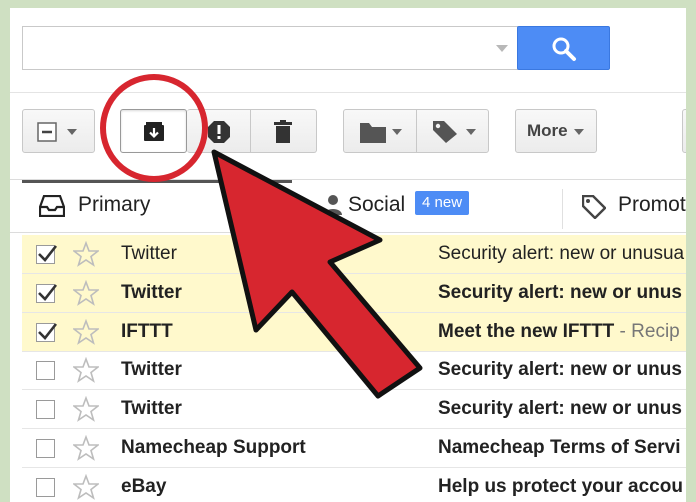  I want to click on tab-promotions-label: Promoti, so click(654, 204).